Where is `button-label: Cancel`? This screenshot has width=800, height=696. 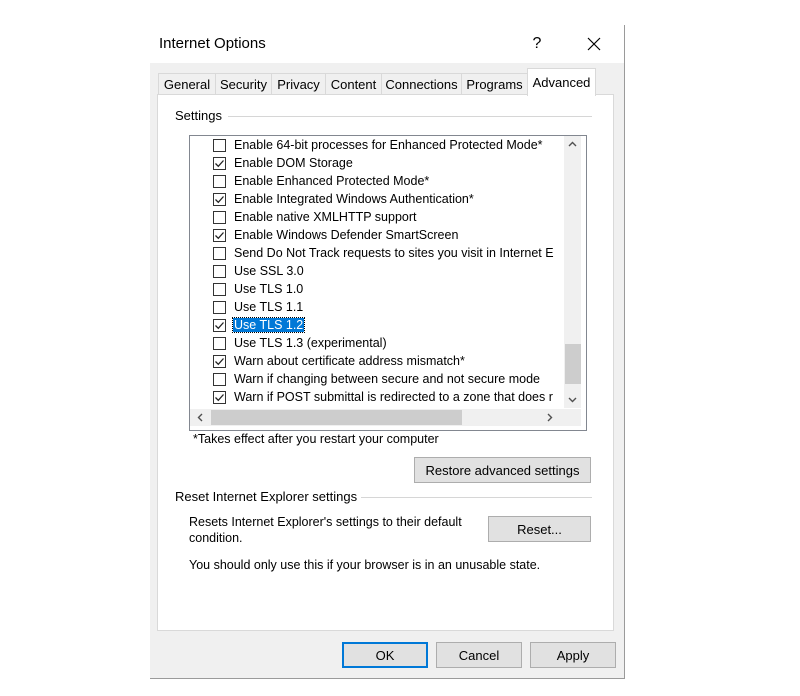 button-label: Cancel is located at coordinates (479, 655).